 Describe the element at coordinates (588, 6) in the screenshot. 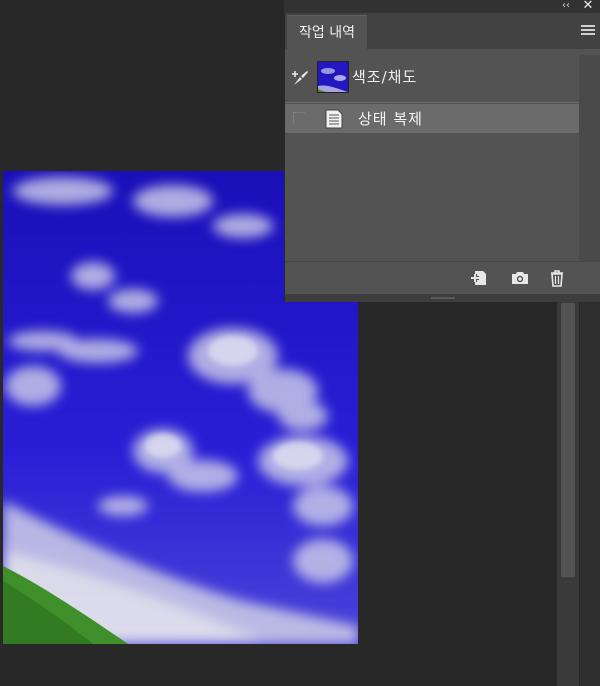

I see `close-panel-button: ✕` at that location.